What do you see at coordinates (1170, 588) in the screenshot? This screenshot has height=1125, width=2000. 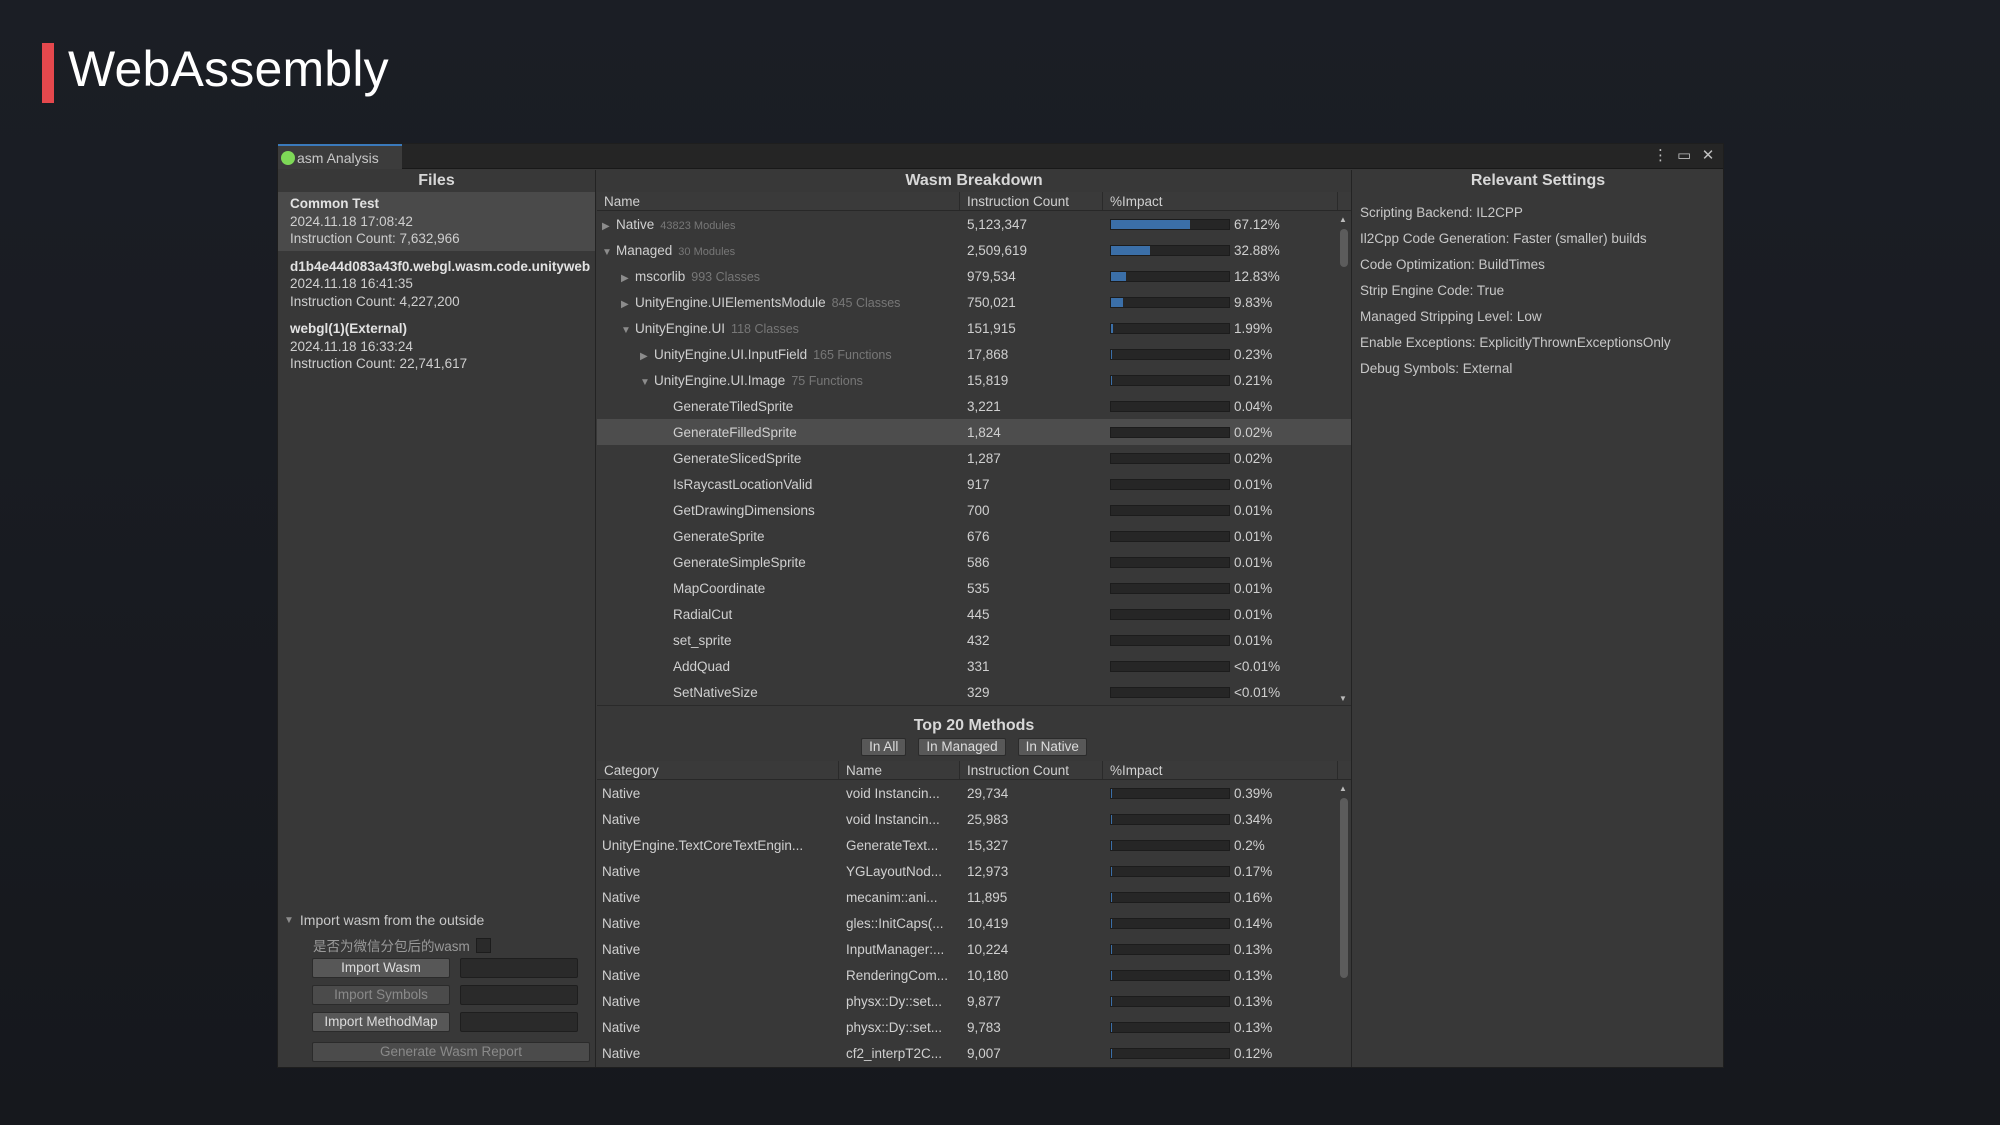 I see `impact-bar` at bounding box center [1170, 588].